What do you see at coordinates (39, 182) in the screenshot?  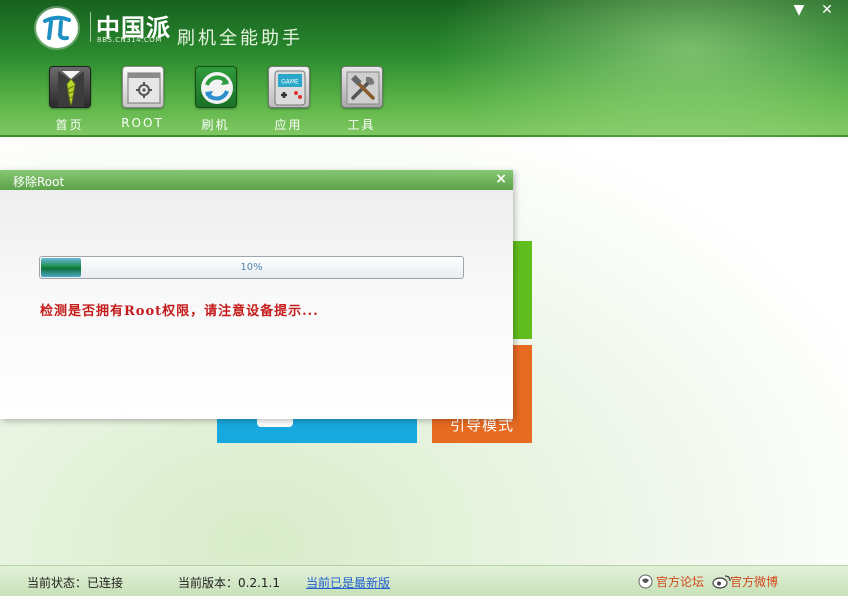 I see `dialog-title: 移除Root` at bounding box center [39, 182].